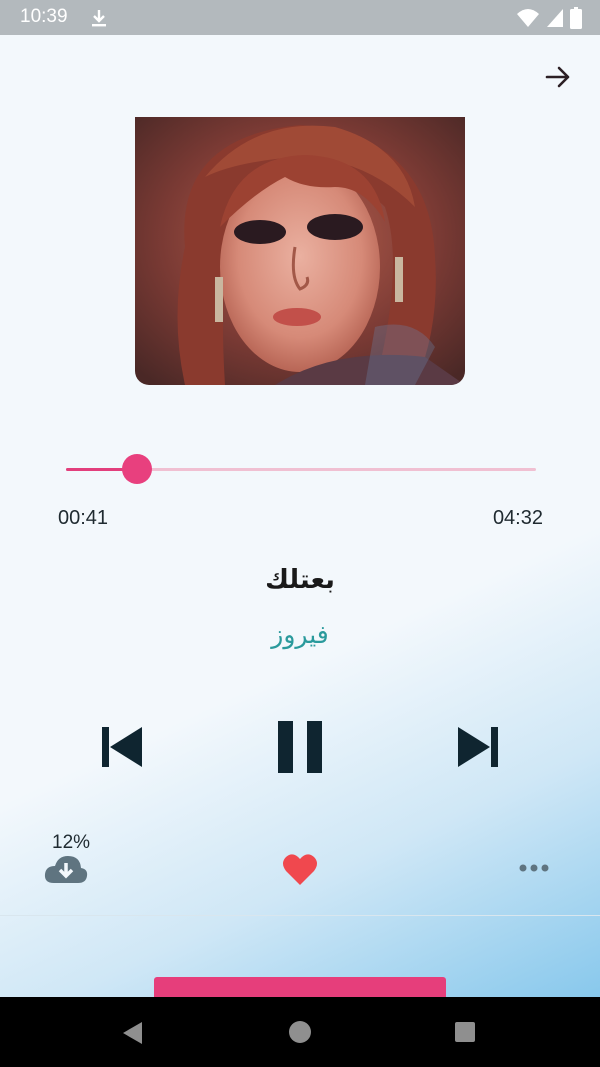 This screenshot has height=1067, width=600. I want to click on skip-next-icon, so click(478, 747).